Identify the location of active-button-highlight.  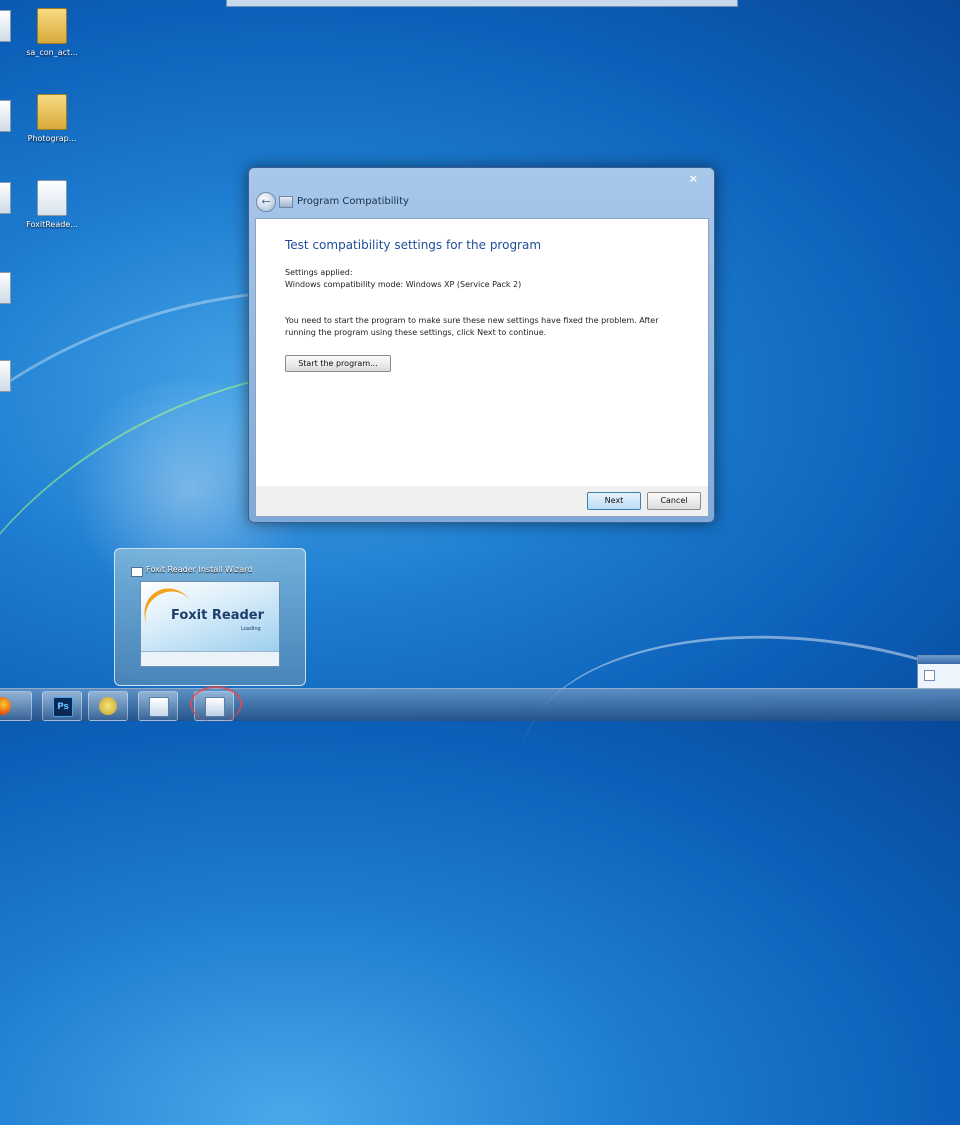
(216, 704).